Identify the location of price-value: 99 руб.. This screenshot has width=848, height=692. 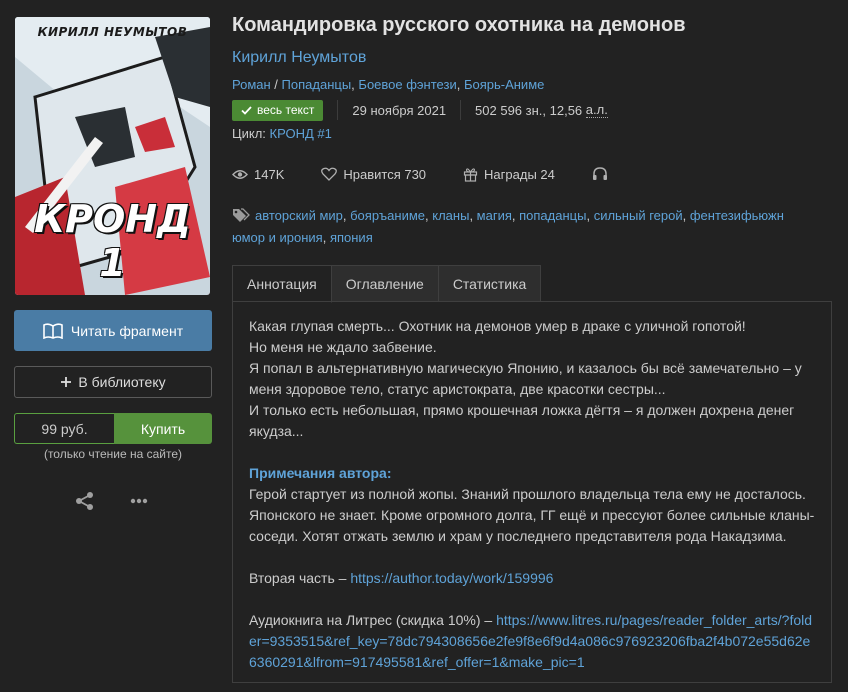
(64, 428).